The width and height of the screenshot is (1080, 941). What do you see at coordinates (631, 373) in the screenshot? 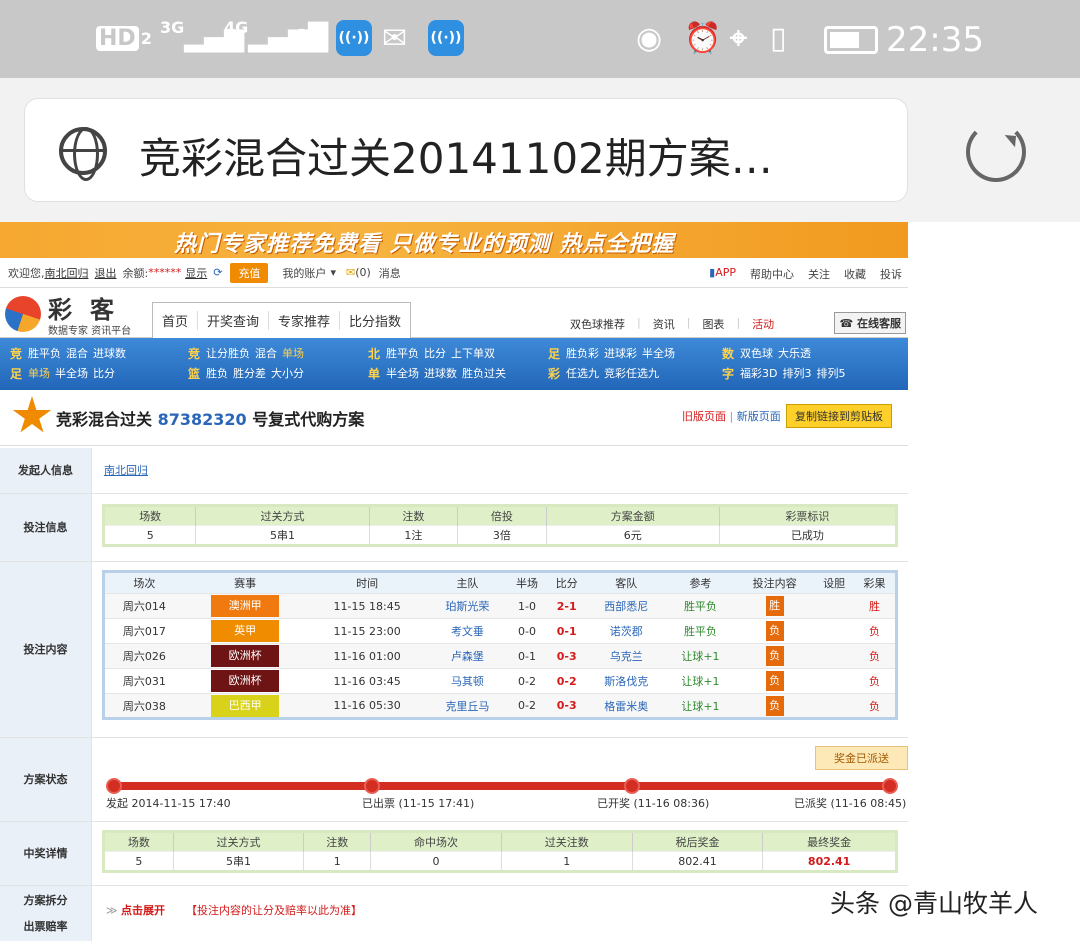
I see `lottery-link: 竞彩任选九` at bounding box center [631, 373].